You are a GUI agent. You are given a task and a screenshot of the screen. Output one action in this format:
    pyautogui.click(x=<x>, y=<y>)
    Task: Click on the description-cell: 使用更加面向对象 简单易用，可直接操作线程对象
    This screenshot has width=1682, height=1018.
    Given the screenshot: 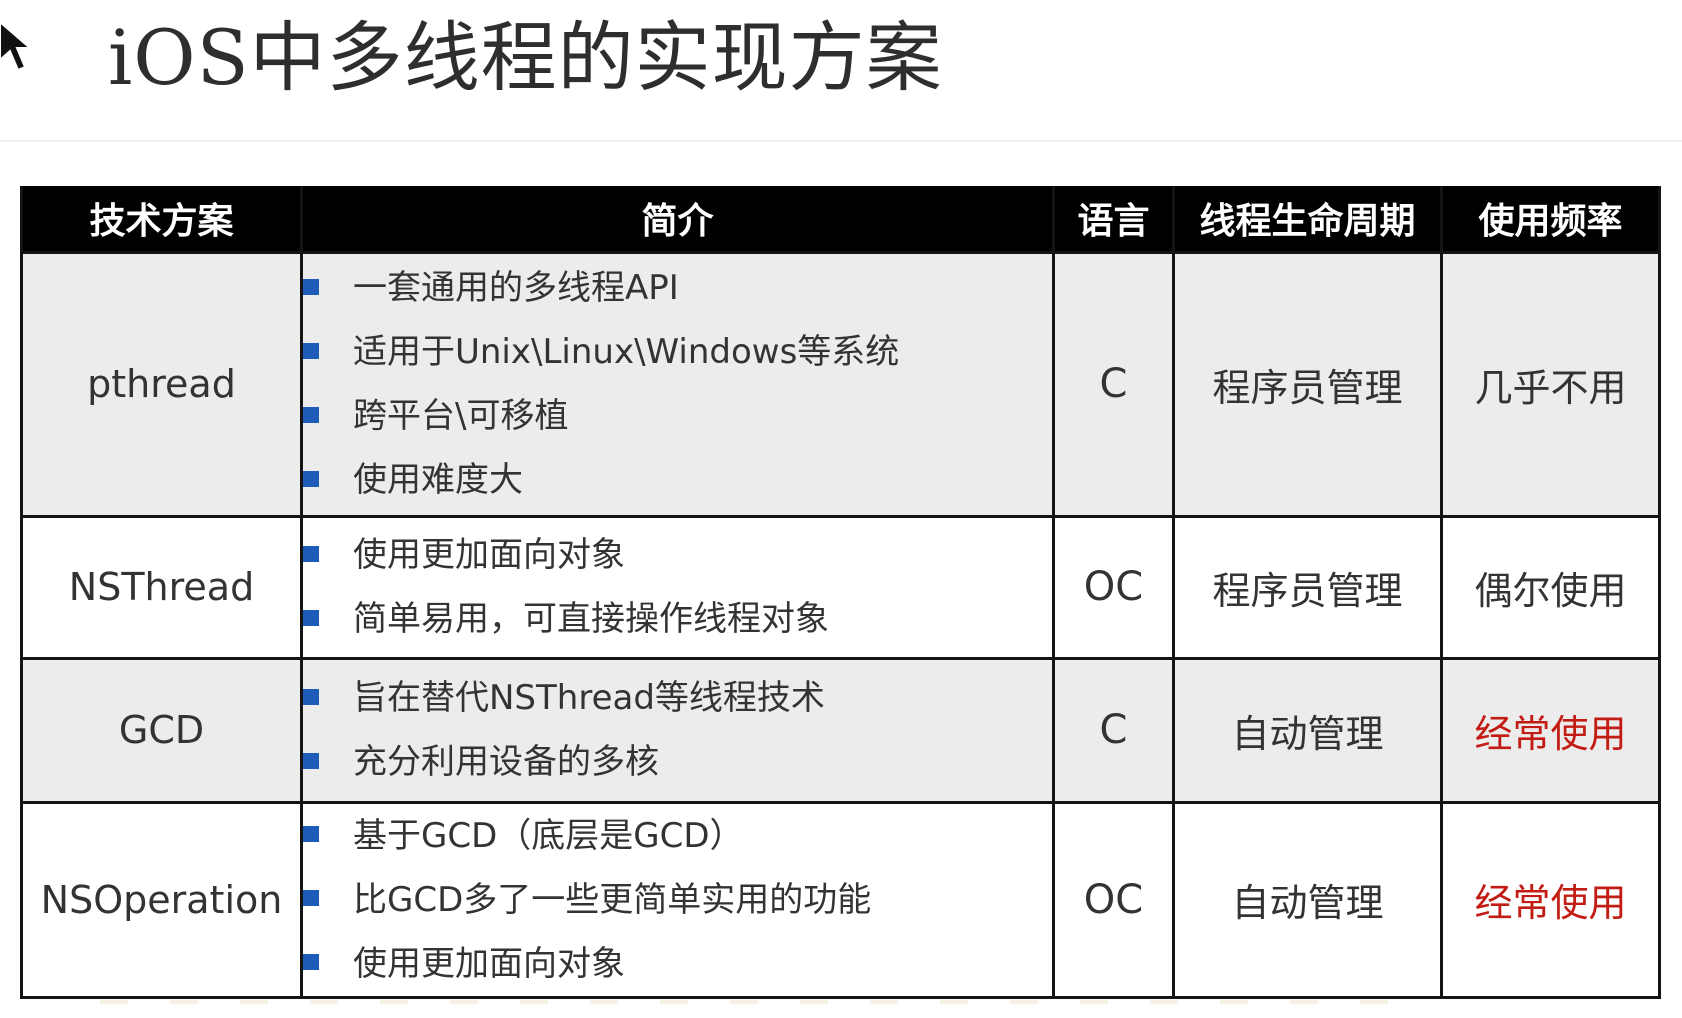 What is the action you would take?
    pyautogui.click(x=677, y=587)
    